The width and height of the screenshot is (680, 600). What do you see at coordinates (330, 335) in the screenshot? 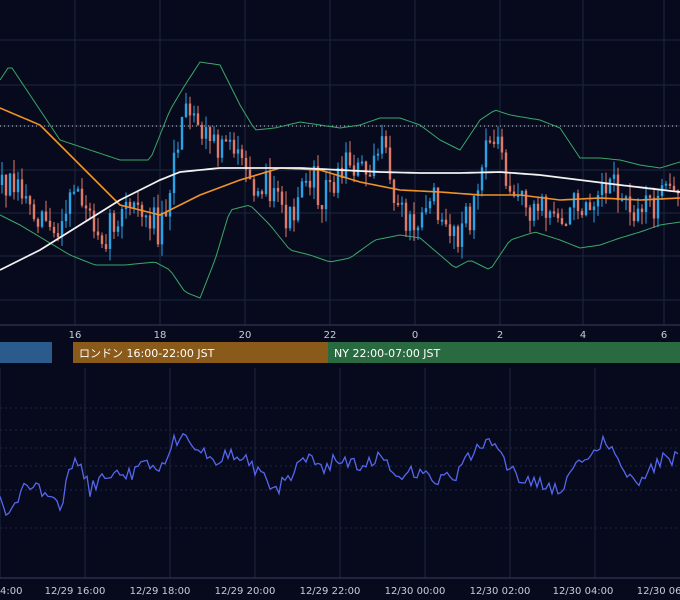
I see `price-x-tick-label: 22` at bounding box center [330, 335].